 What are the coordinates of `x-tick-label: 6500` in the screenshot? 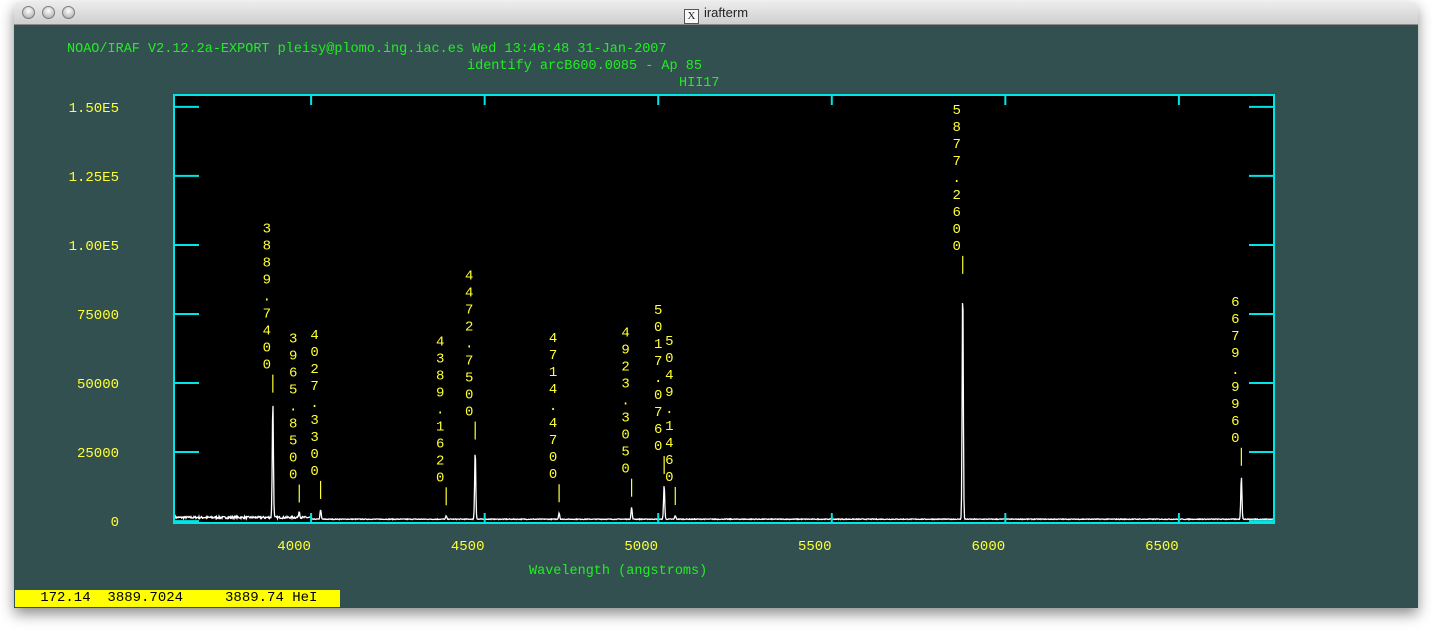 It's located at (1162, 547).